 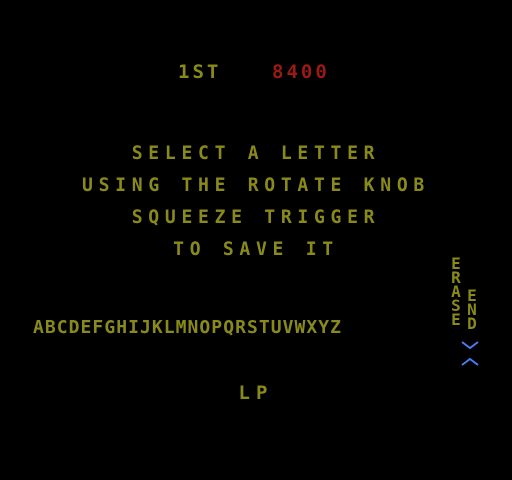 What do you see at coordinates (301, 72) in the screenshot?
I see `score-value: 8400` at bounding box center [301, 72].